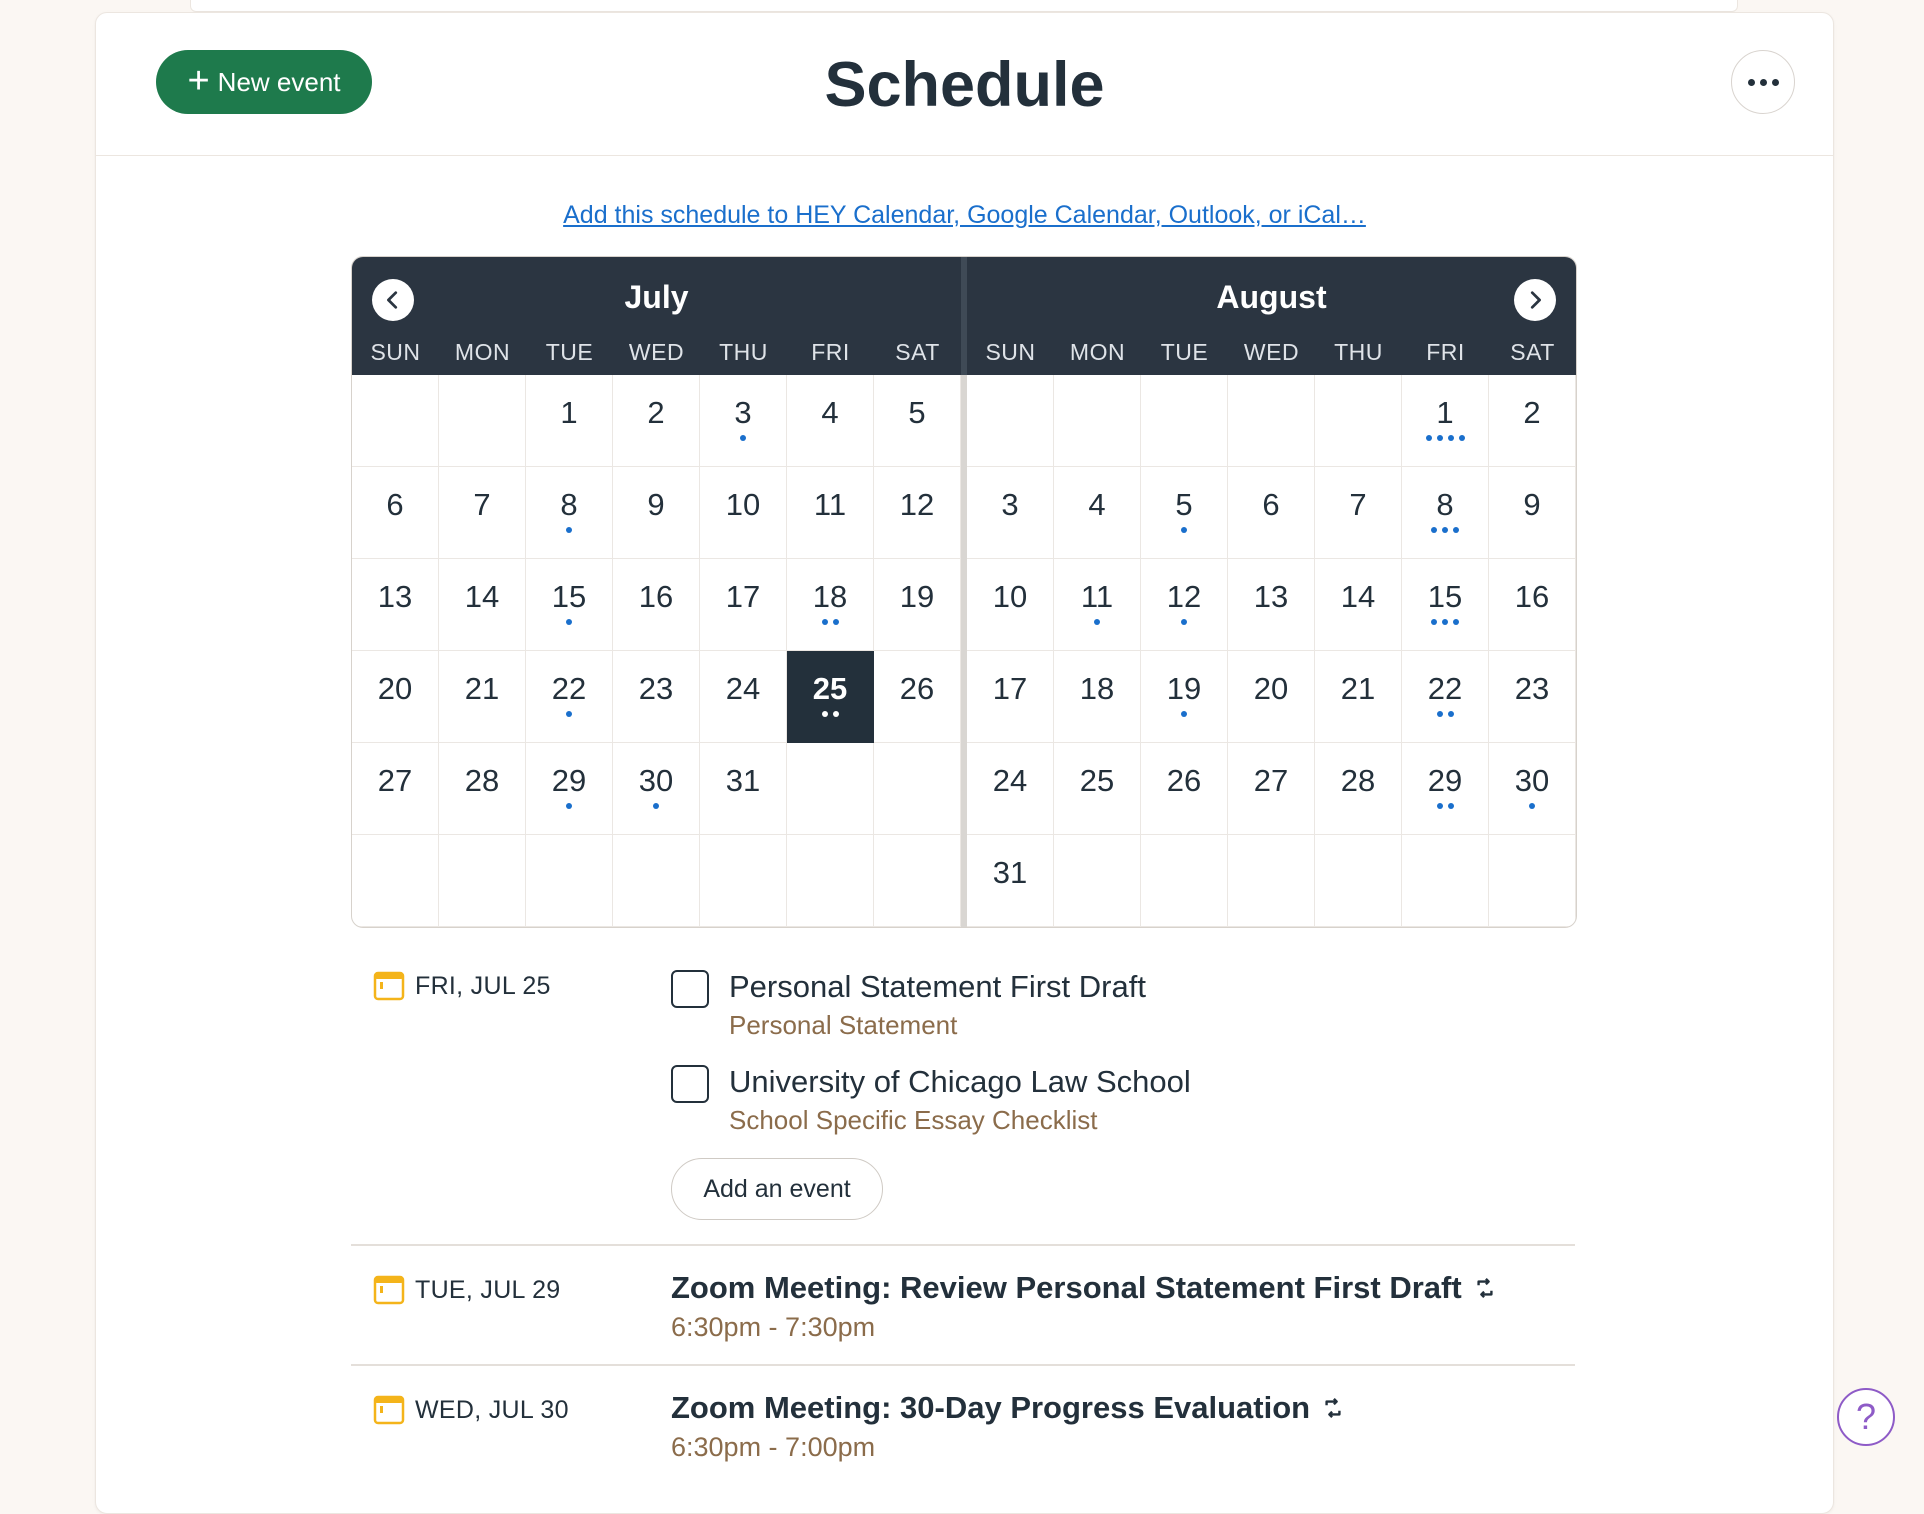 This screenshot has height=1514, width=1924. Describe the element at coordinates (1358, 513) in the screenshot. I see `calendar-day-august-7: 7` at that location.